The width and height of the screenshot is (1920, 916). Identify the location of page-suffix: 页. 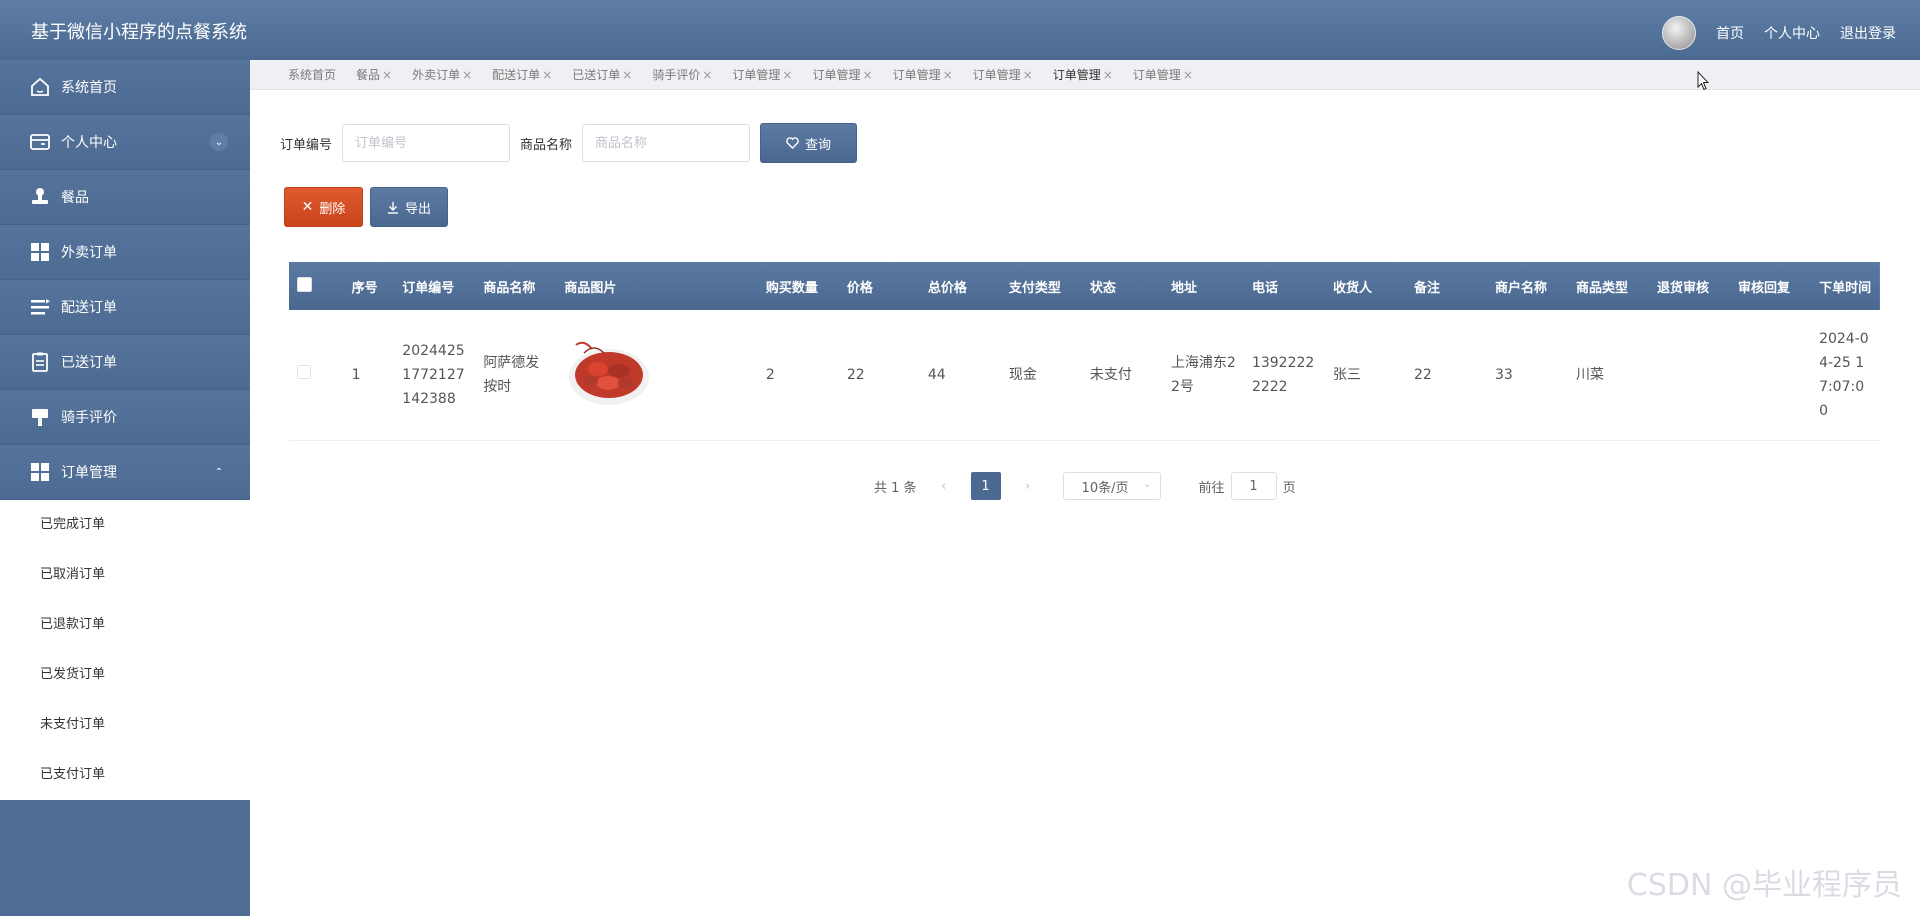
(1289, 488).